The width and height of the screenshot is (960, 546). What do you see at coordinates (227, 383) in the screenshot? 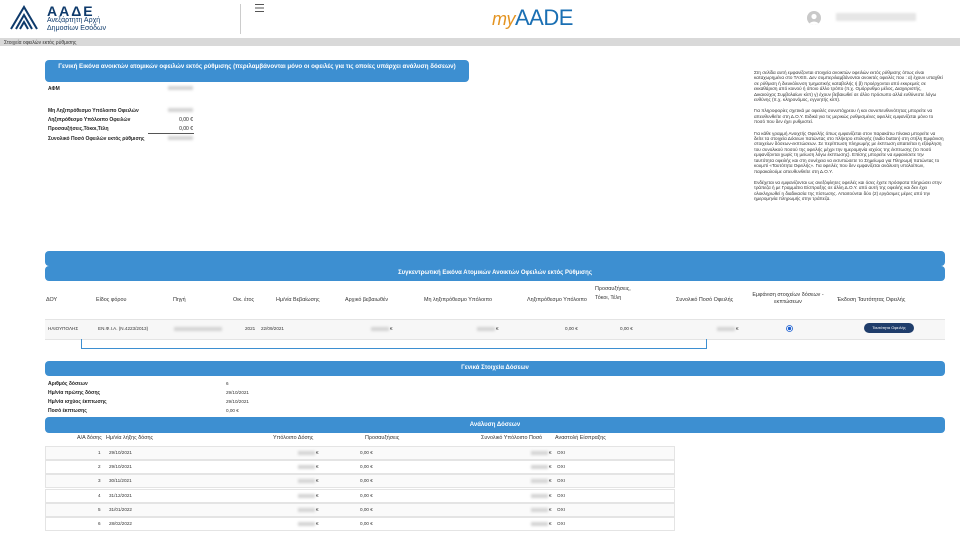
I see `installments-count-value: 6` at bounding box center [227, 383].